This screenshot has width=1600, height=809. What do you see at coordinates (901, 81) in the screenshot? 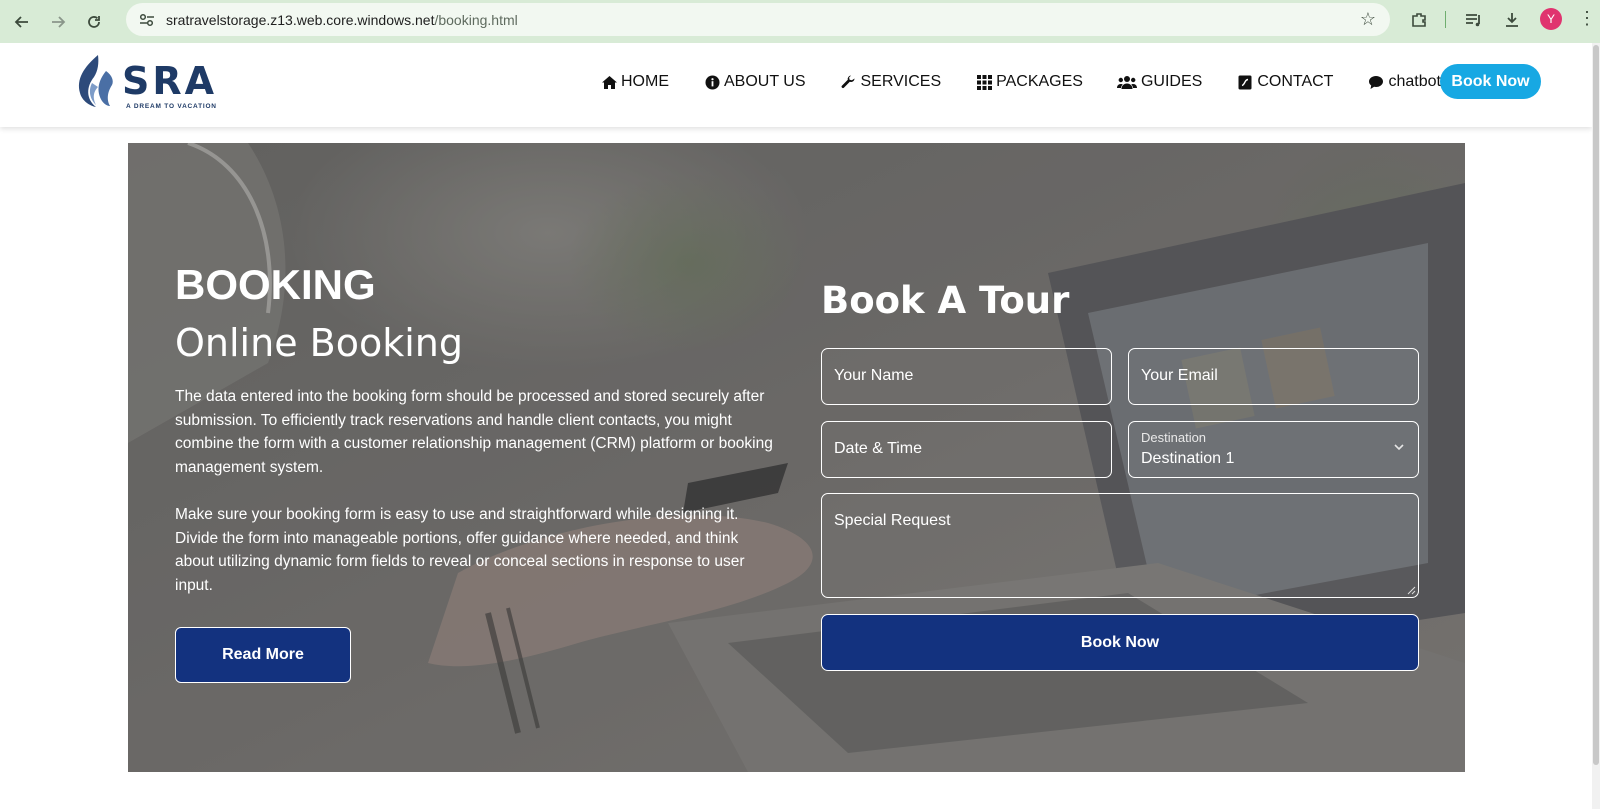
I see `nav-label: SERVICES` at bounding box center [901, 81].